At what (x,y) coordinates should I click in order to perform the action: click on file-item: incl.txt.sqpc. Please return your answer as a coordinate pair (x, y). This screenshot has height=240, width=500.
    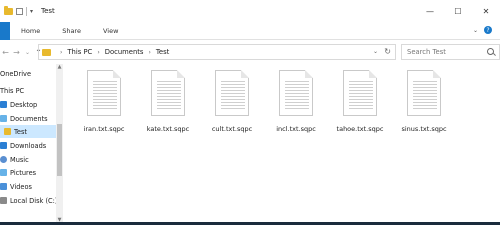
    Looking at the image, I should click on (290, 103).